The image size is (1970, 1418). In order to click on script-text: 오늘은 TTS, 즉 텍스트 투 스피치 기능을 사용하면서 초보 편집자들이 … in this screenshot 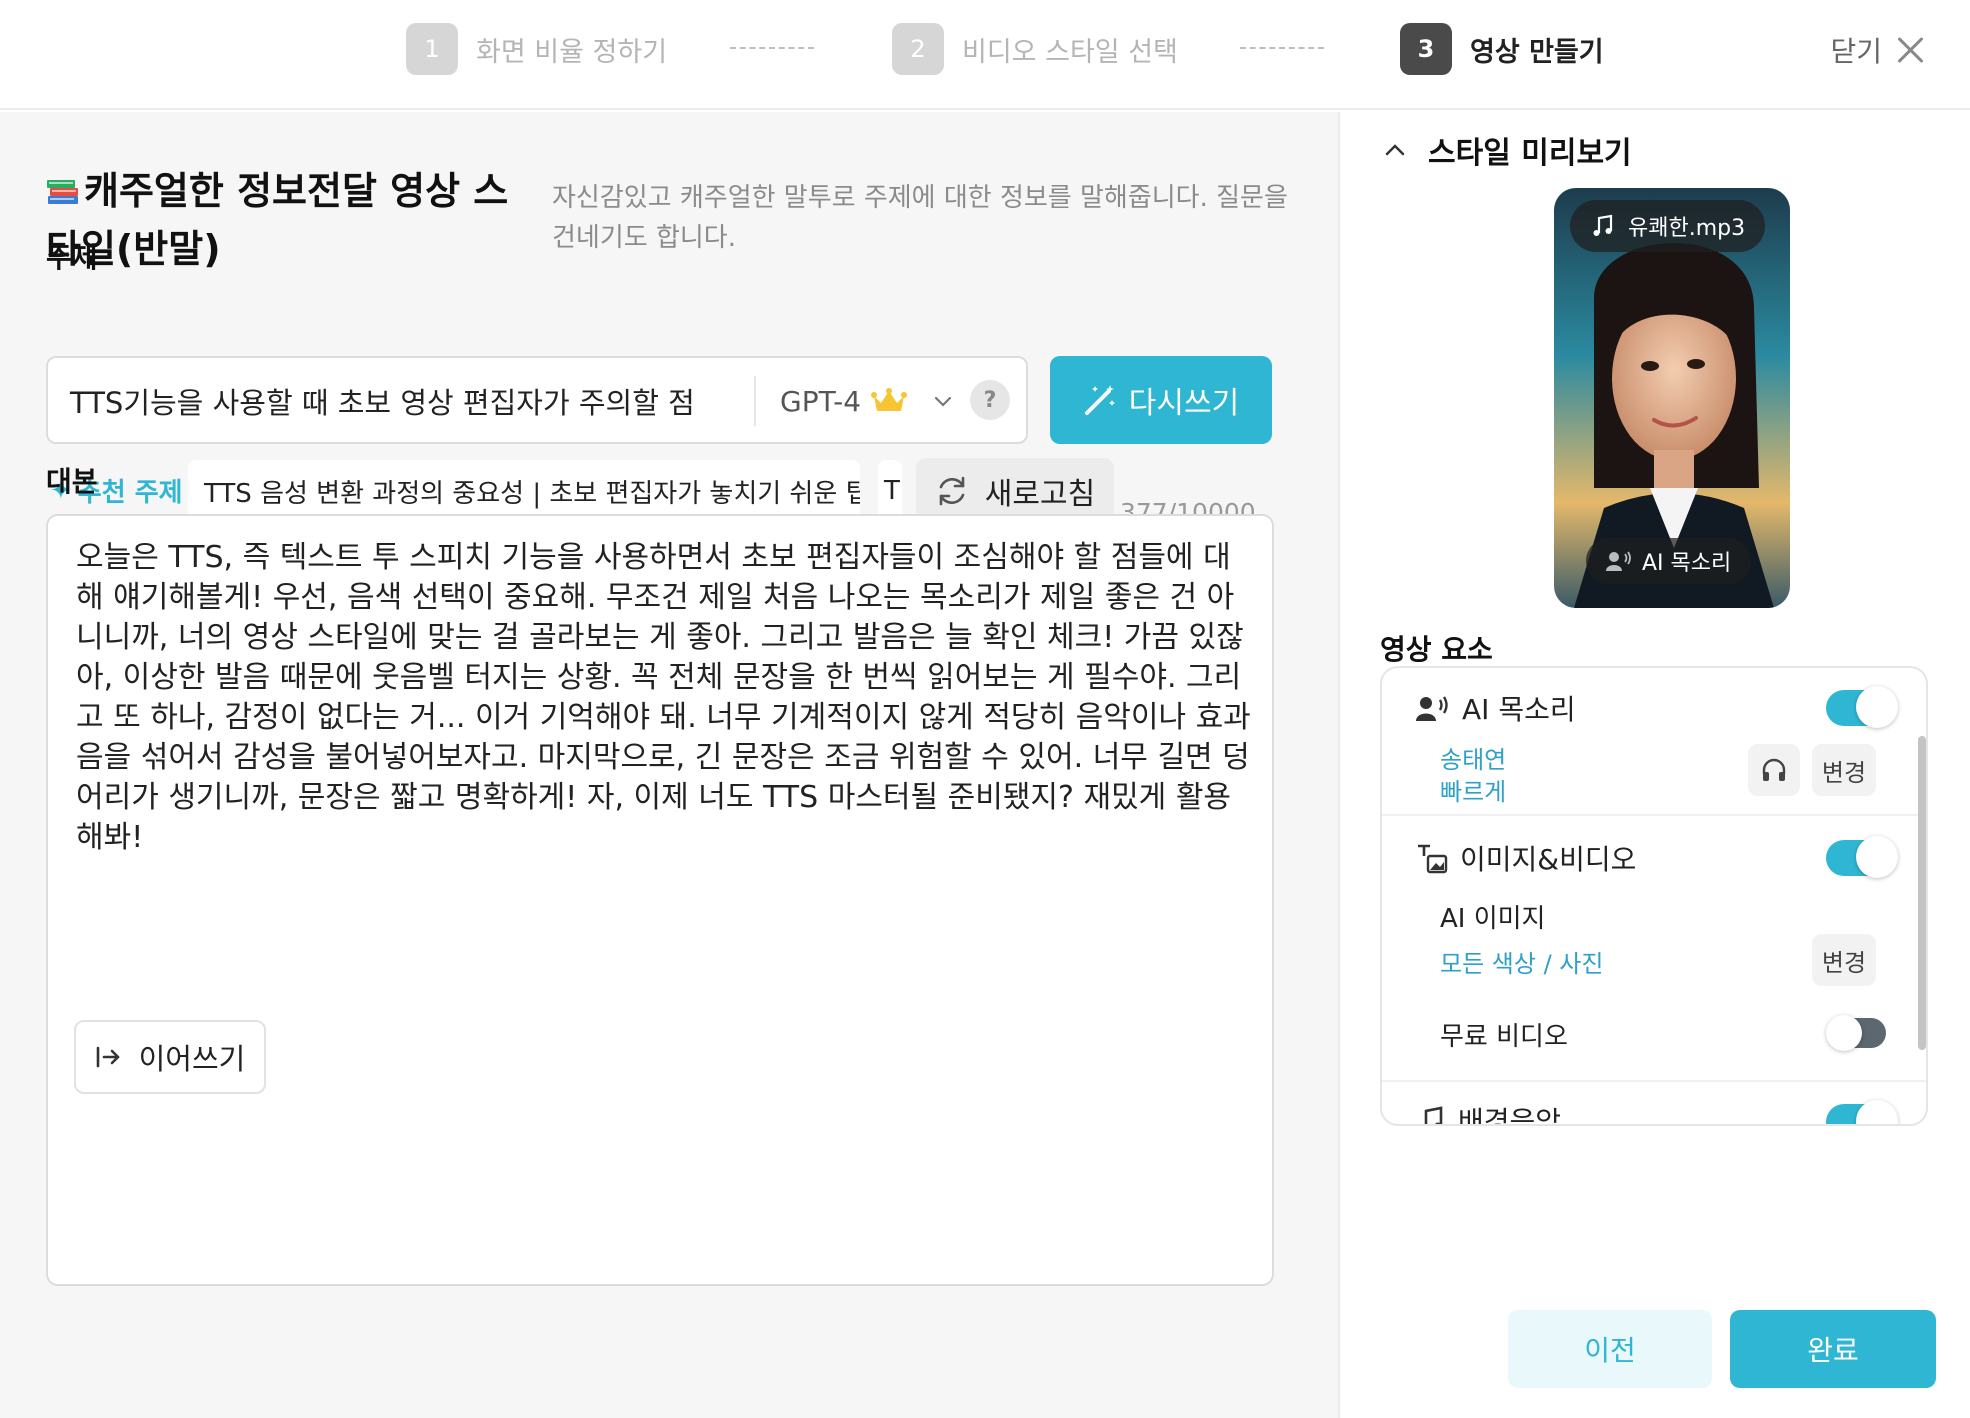, I will do `click(666, 698)`.